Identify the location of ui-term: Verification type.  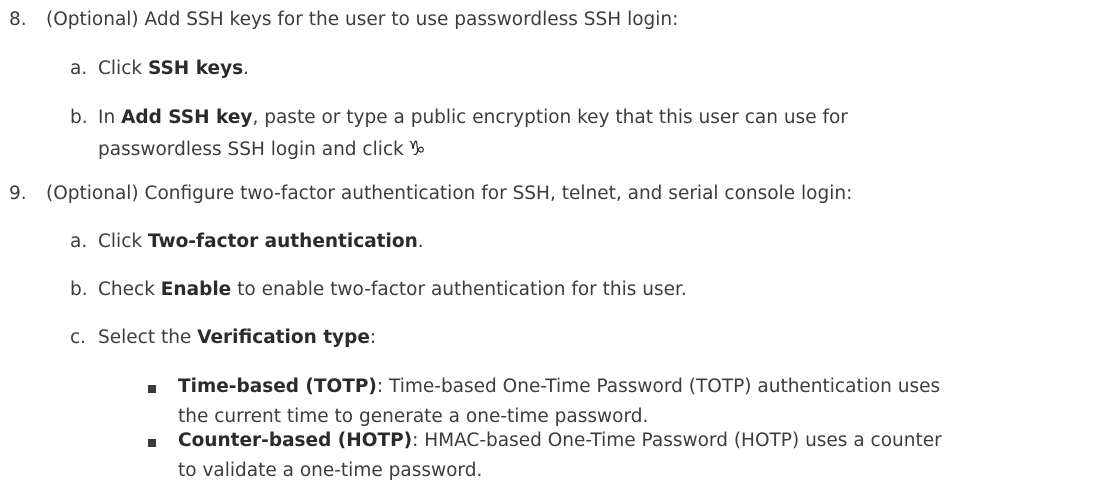
(283, 337).